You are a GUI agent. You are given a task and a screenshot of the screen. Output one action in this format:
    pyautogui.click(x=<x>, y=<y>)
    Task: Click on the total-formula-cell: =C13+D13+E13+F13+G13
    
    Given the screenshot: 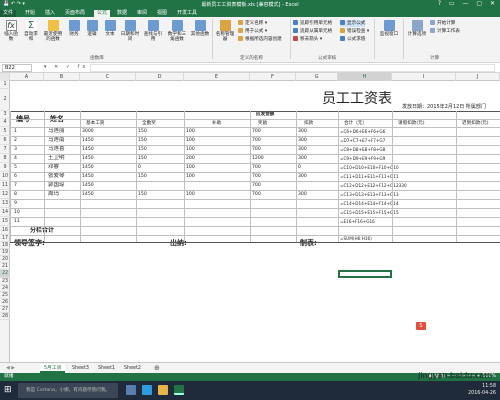 What is the action you would take?
    pyautogui.click(x=369, y=194)
    